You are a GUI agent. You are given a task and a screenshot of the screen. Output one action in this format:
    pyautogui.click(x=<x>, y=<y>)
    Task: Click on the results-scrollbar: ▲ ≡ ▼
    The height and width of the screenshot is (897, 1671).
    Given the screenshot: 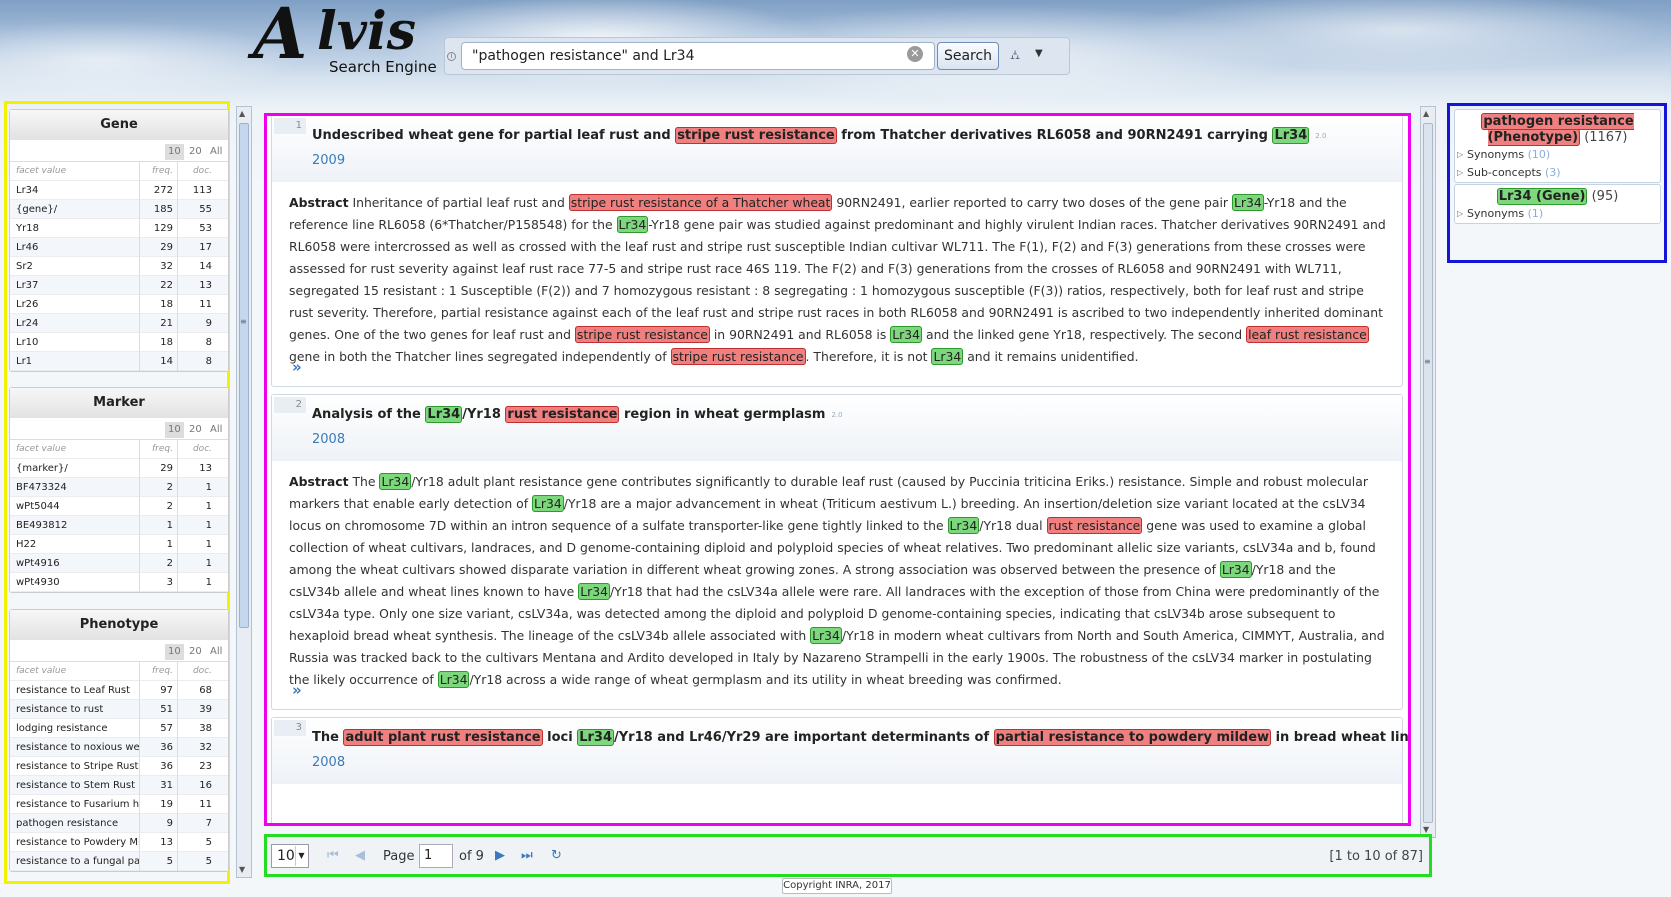 What is the action you would take?
    pyautogui.click(x=1428, y=472)
    